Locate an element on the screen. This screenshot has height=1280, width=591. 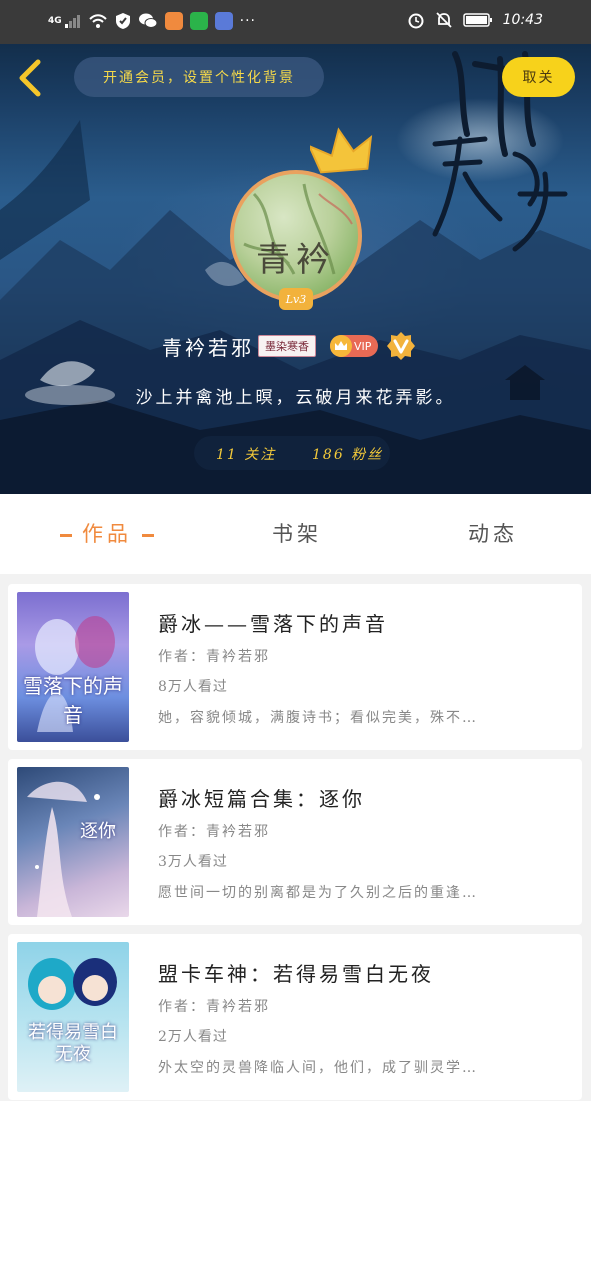
tab-works: 作品 is located at coordinates (107, 533).